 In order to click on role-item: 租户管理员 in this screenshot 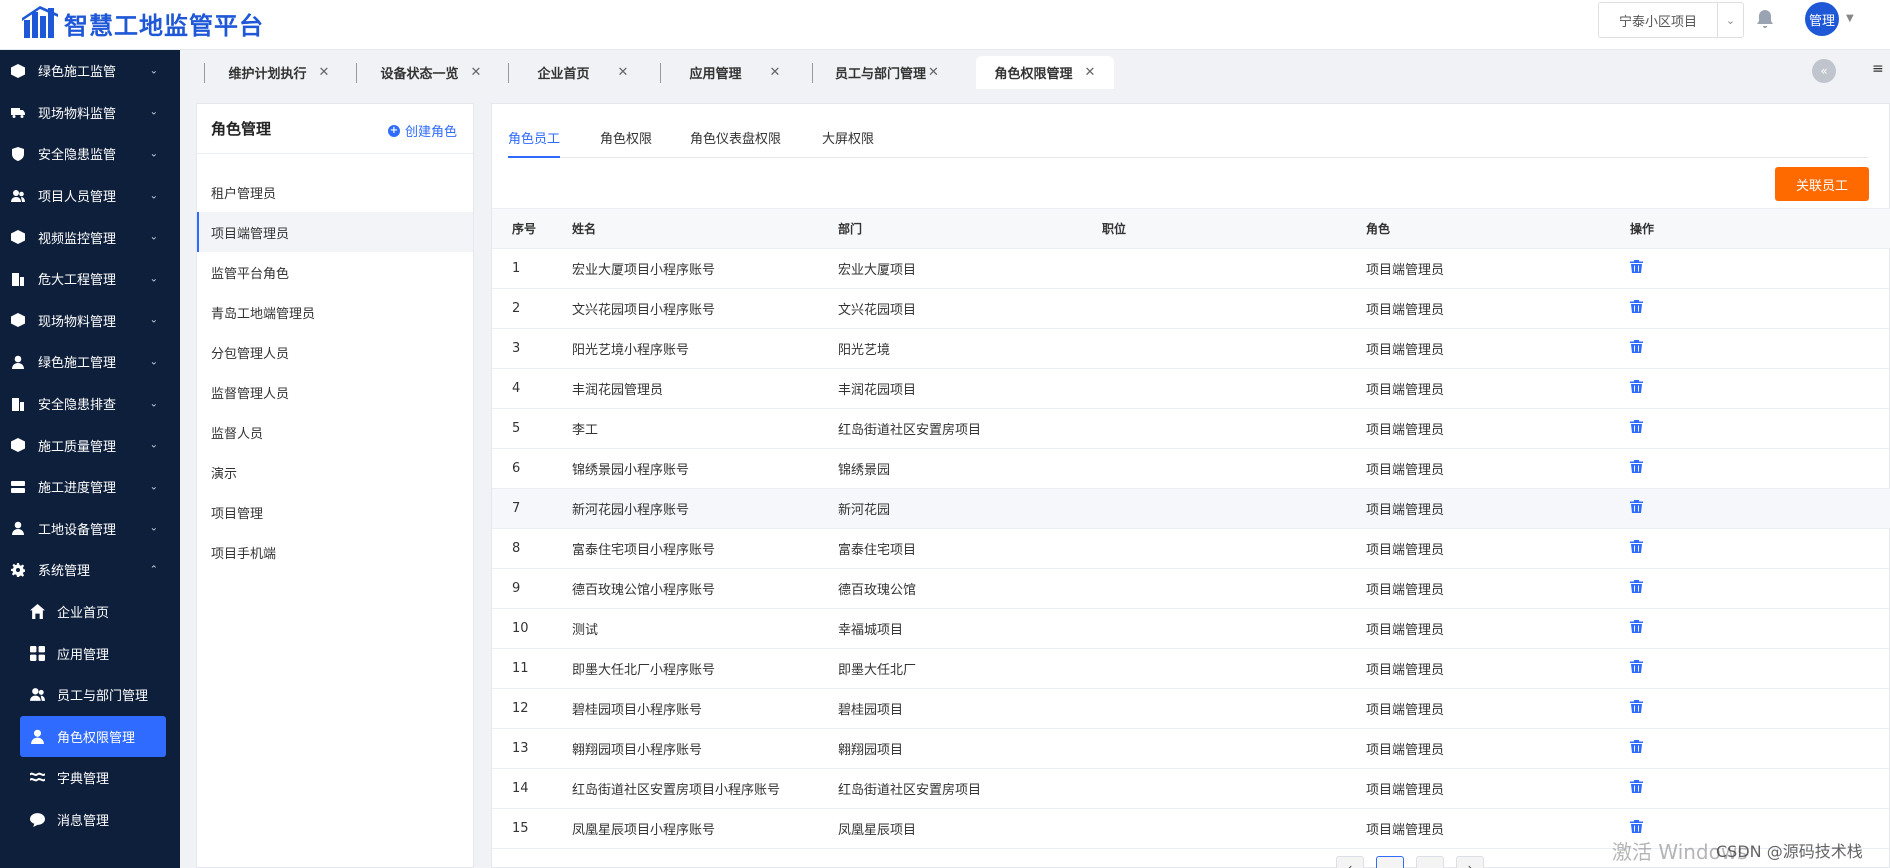, I will do `click(335, 192)`.